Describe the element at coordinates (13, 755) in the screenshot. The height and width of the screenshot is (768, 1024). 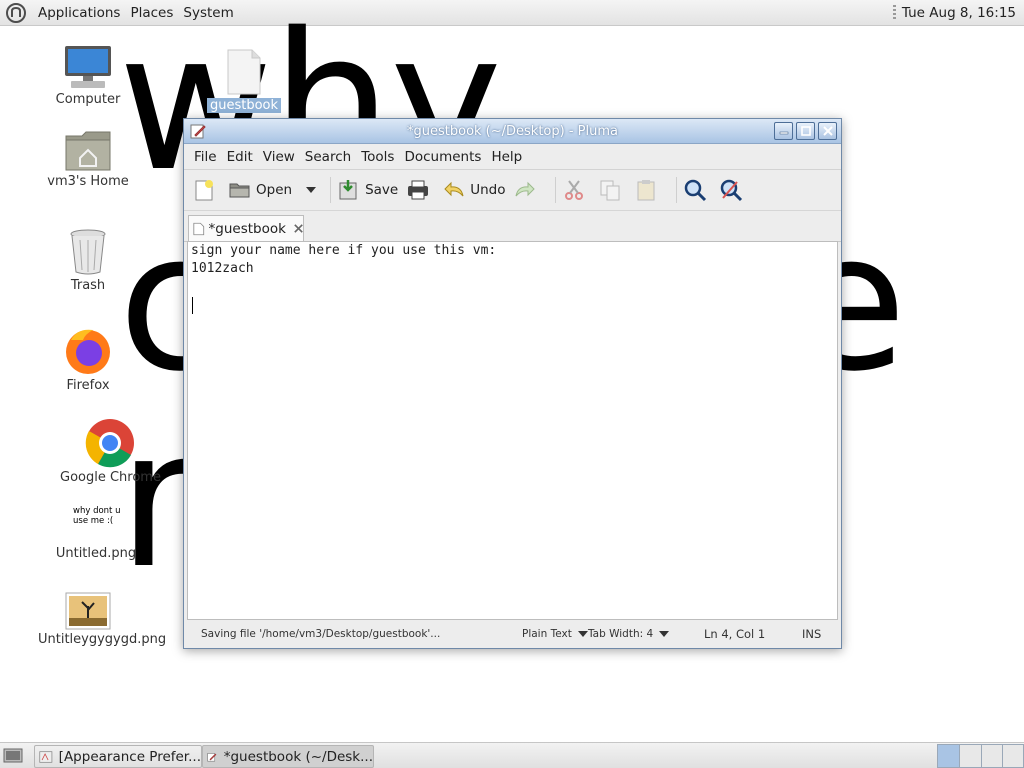
I see `show-desktop-icon` at that location.